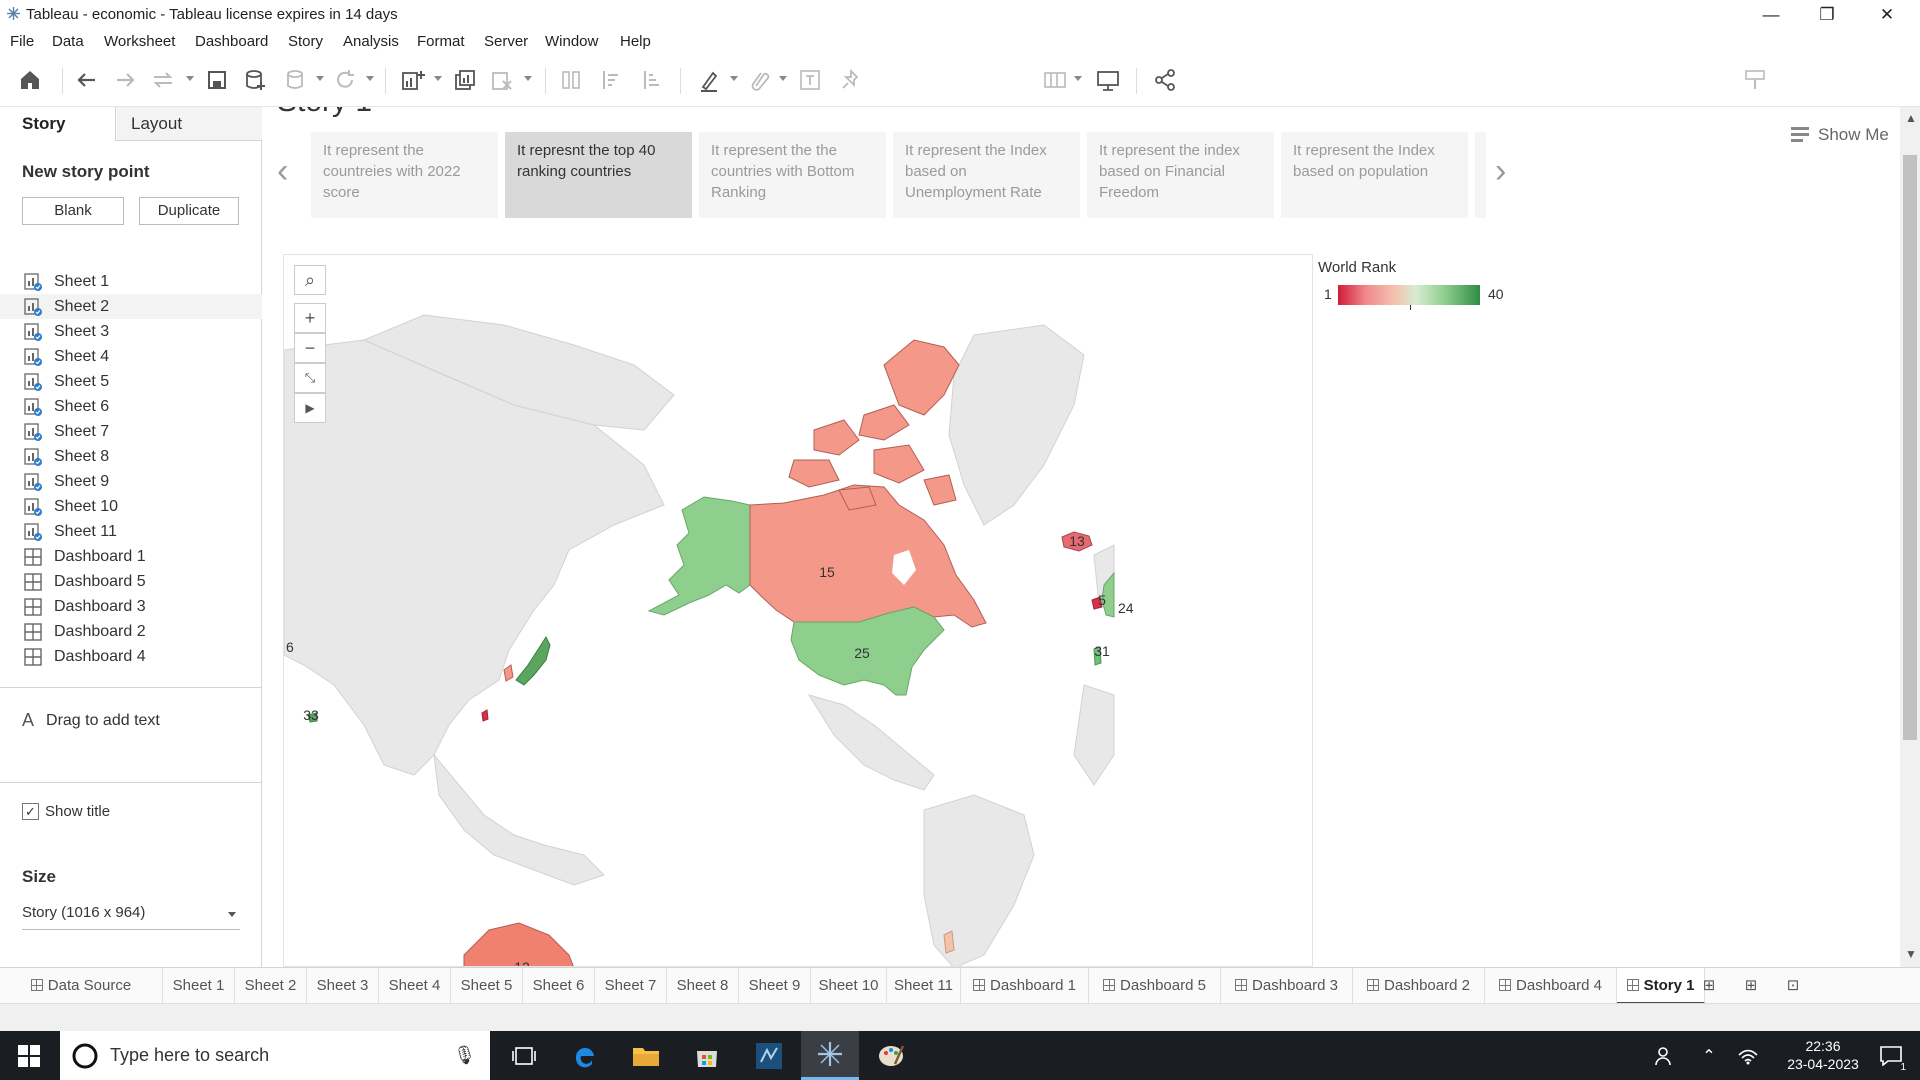 This screenshot has width=1920, height=1080. Describe the element at coordinates (131, 917) in the screenshot. I see `size-dropdown: Story (1016 x 964)` at that location.